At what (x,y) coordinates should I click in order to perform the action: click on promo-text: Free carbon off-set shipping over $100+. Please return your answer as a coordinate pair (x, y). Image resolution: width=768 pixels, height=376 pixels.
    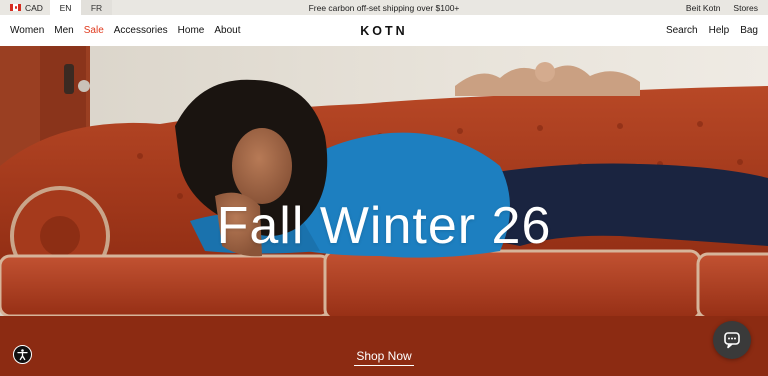
    Looking at the image, I should click on (384, 8).